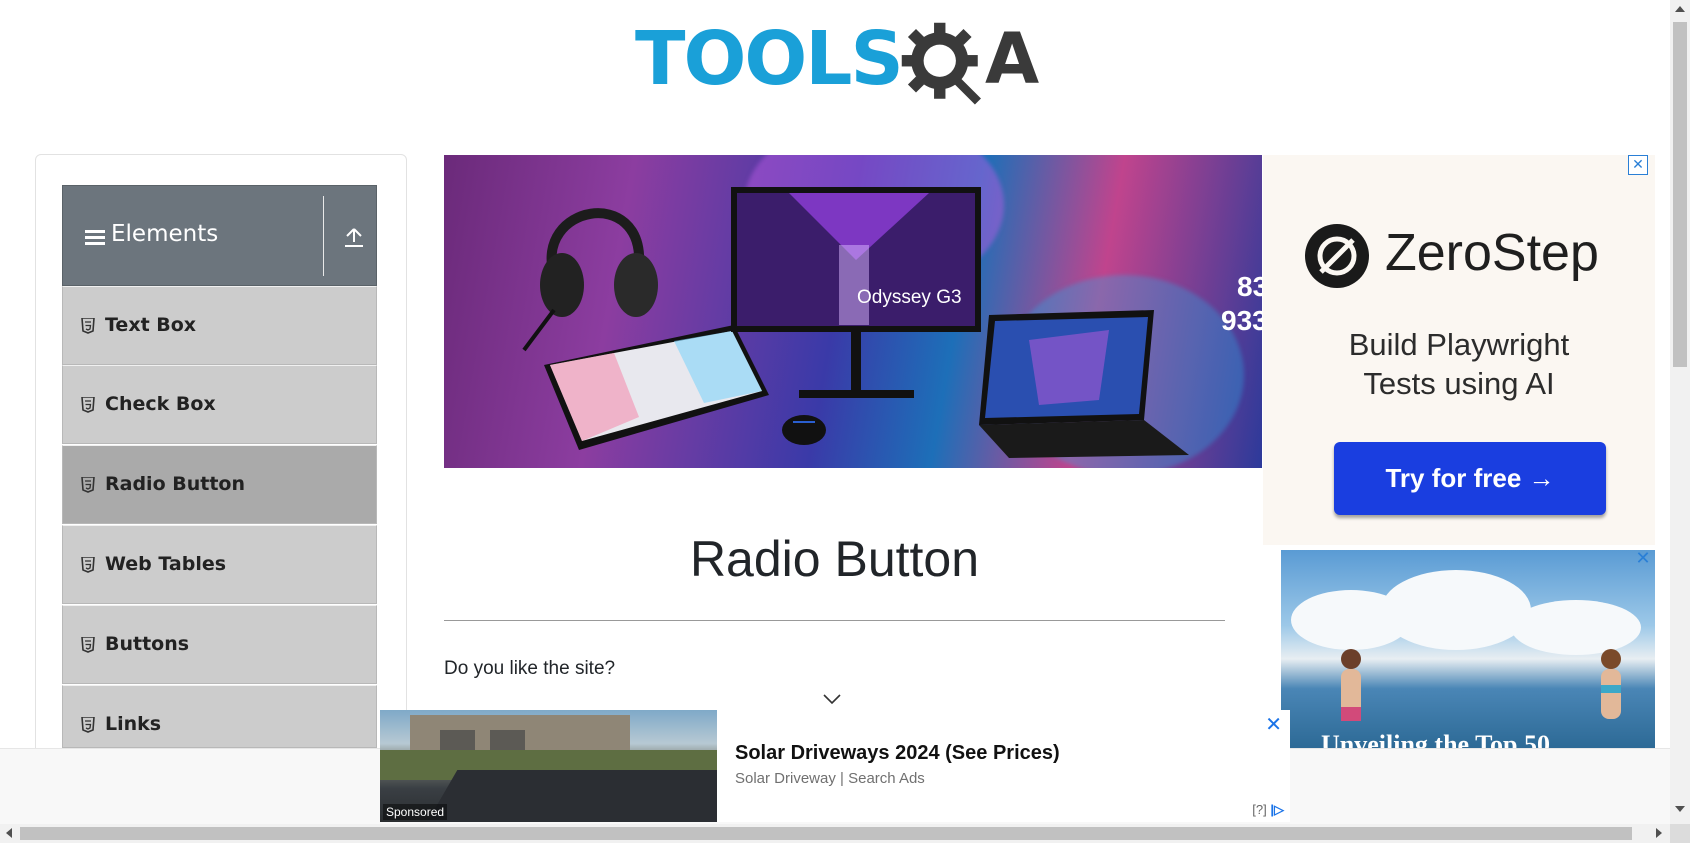 This screenshot has height=843, width=1690. Describe the element at coordinates (897, 753) in the screenshot. I see `ad-headline: Solar Driveways 2024 (See Prices)` at that location.